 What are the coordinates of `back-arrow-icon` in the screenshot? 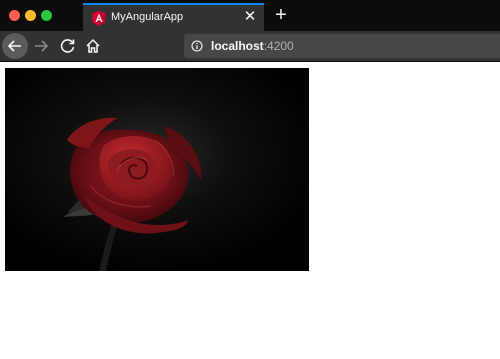 It's located at (14, 46).